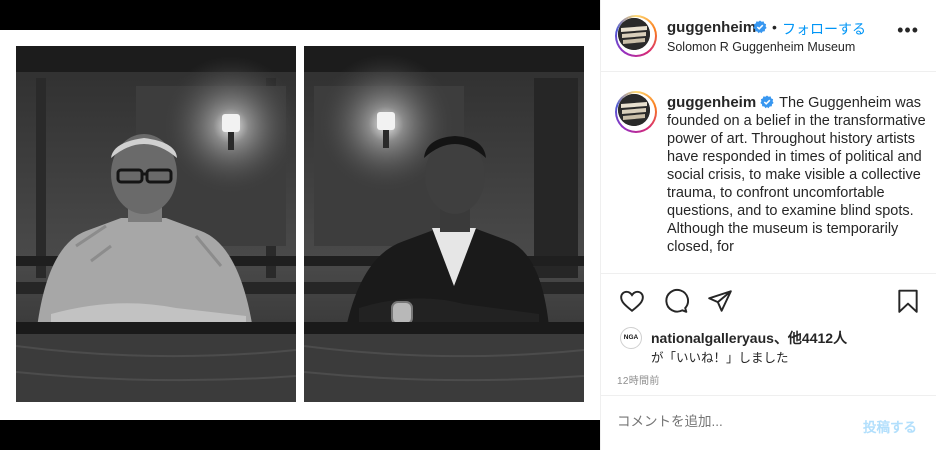 The height and width of the screenshot is (450, 936). I want to click on avatar, so click(636, 36).